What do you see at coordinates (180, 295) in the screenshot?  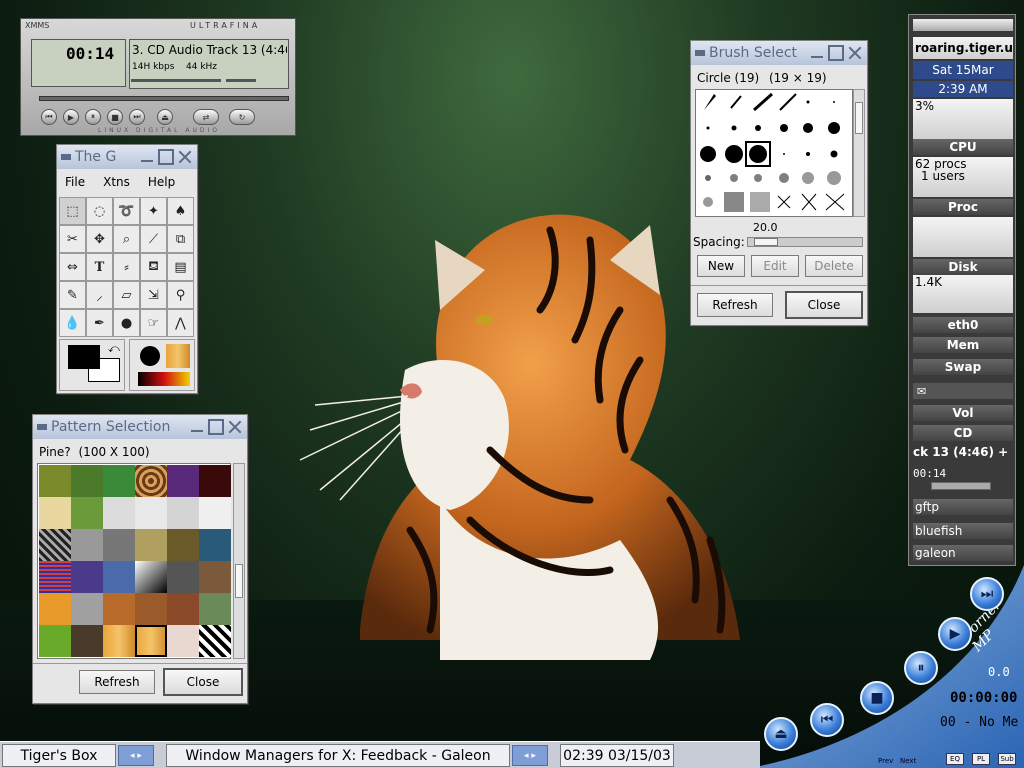 I see `clone-icon: ⚲` at bounding box center [180, 295].